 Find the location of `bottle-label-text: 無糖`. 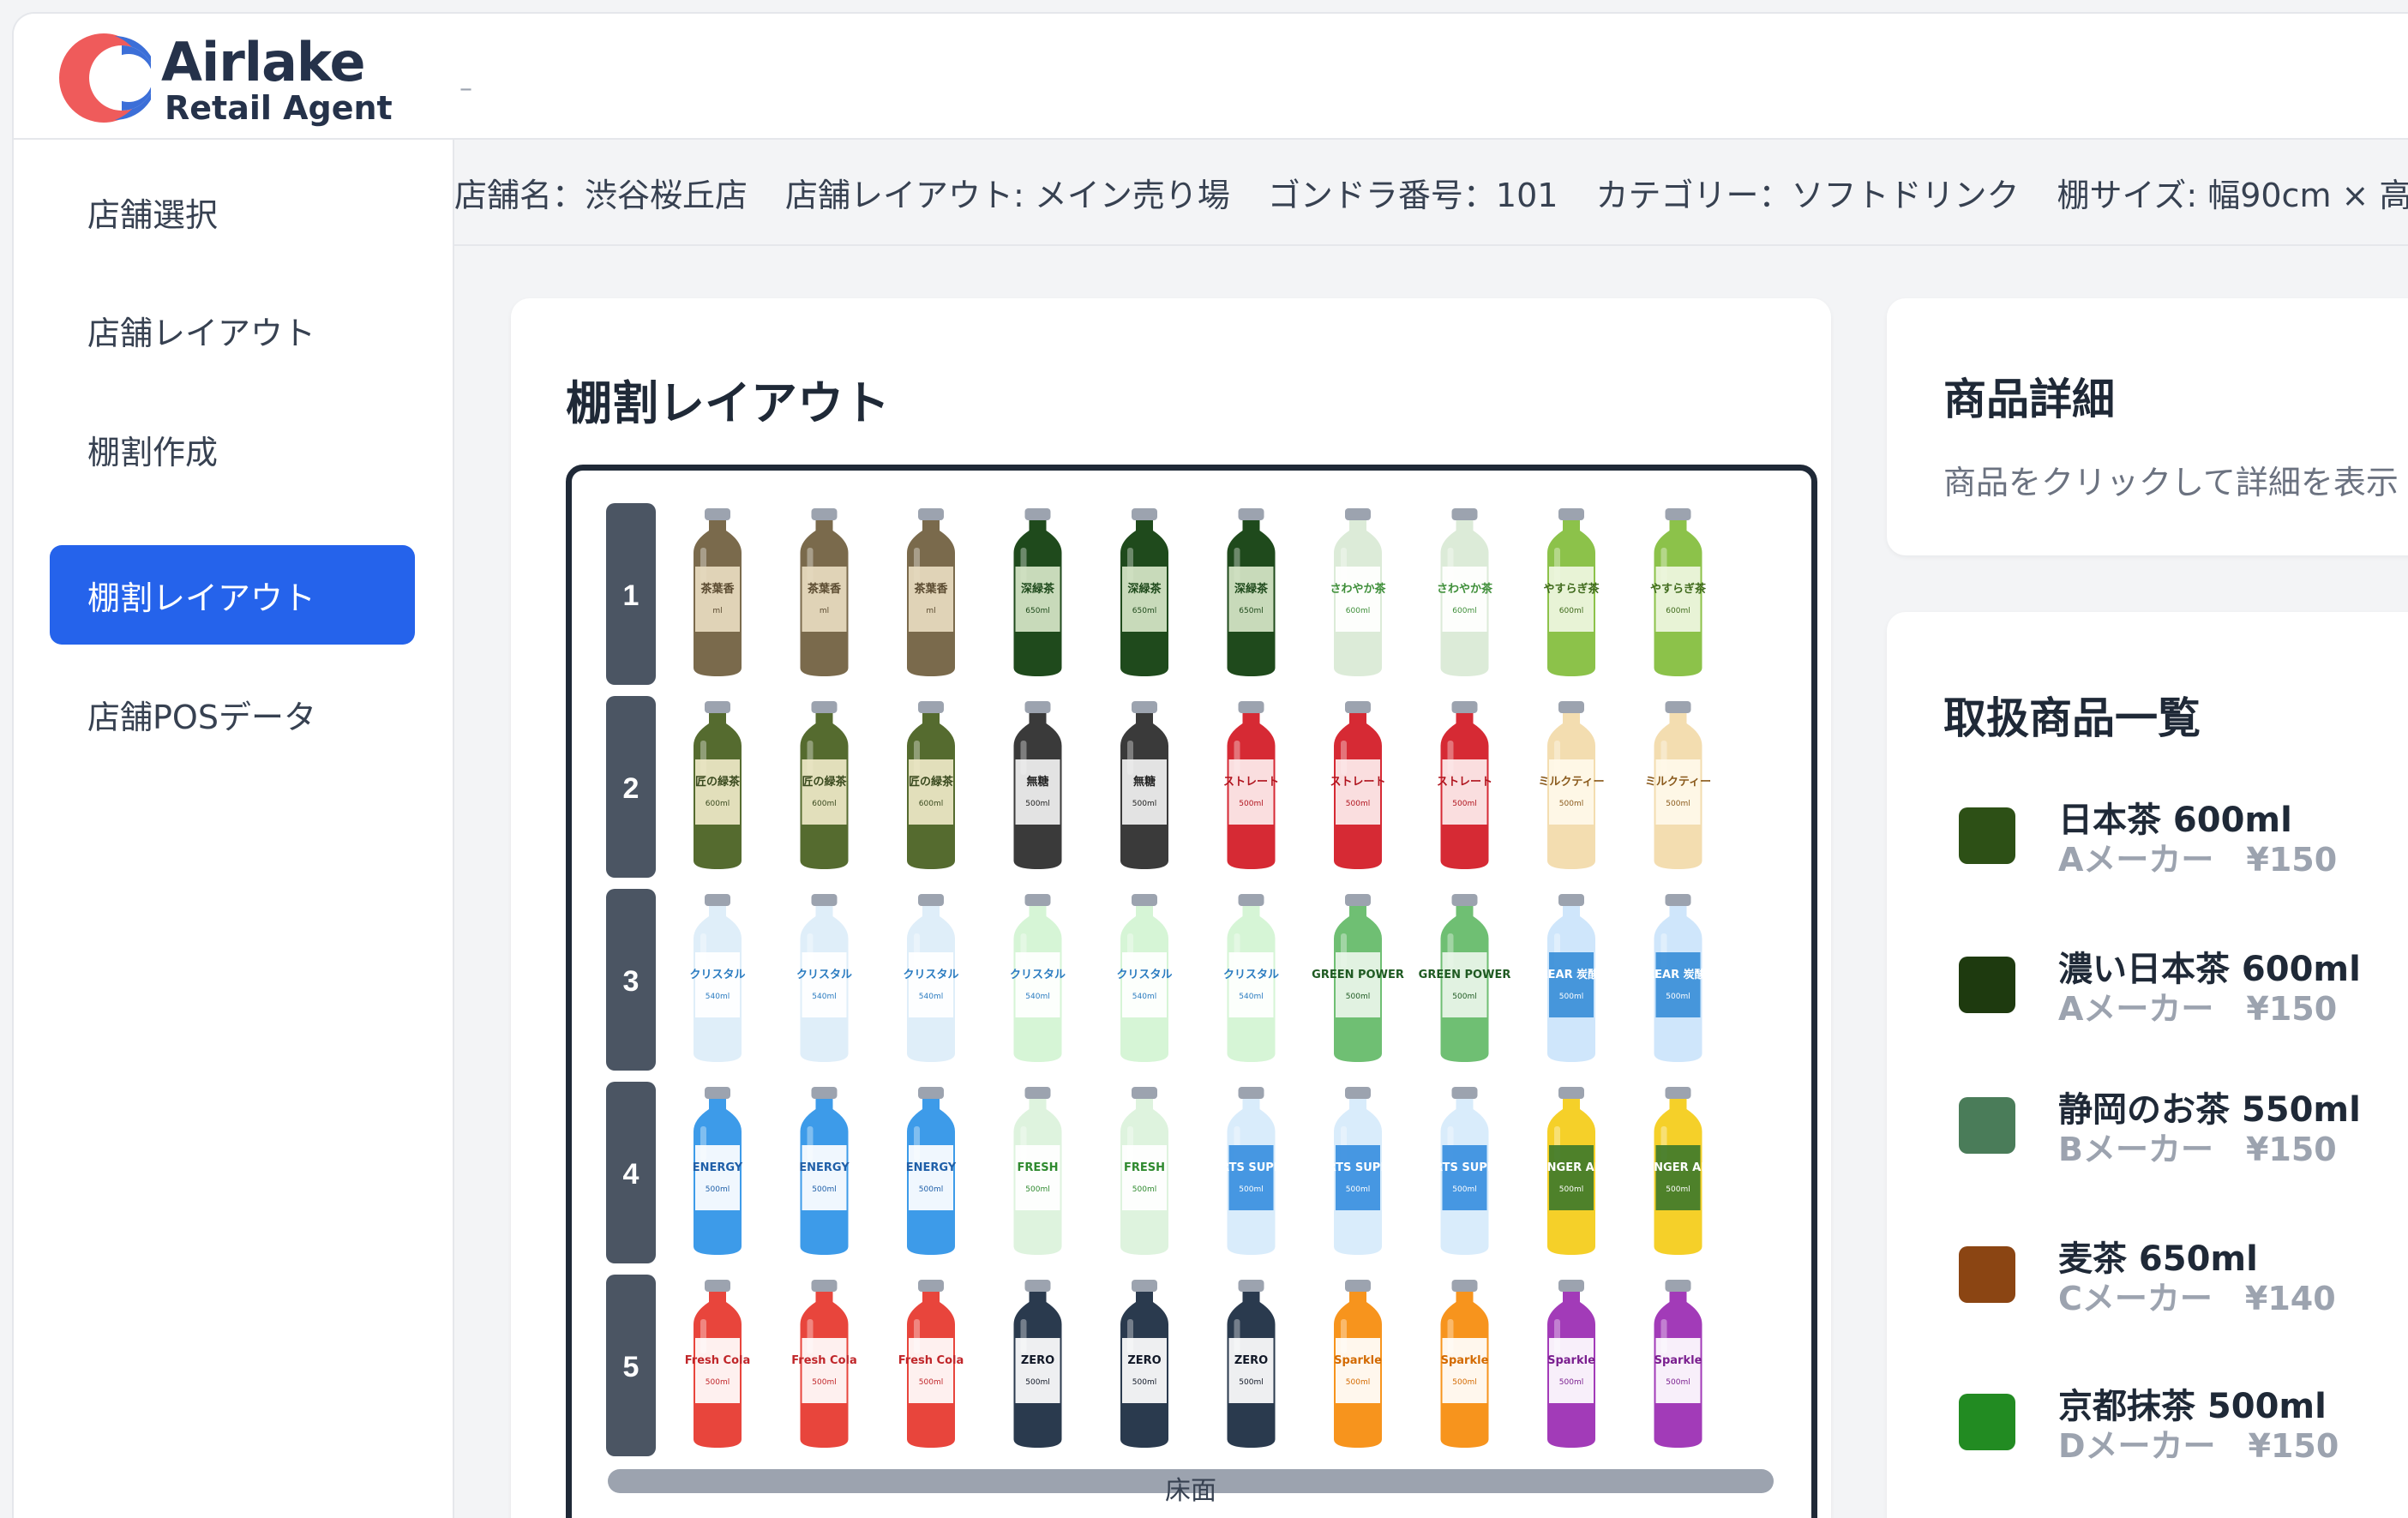

bottle-label-text: 無糖 is located at coordinates (1037, 782).